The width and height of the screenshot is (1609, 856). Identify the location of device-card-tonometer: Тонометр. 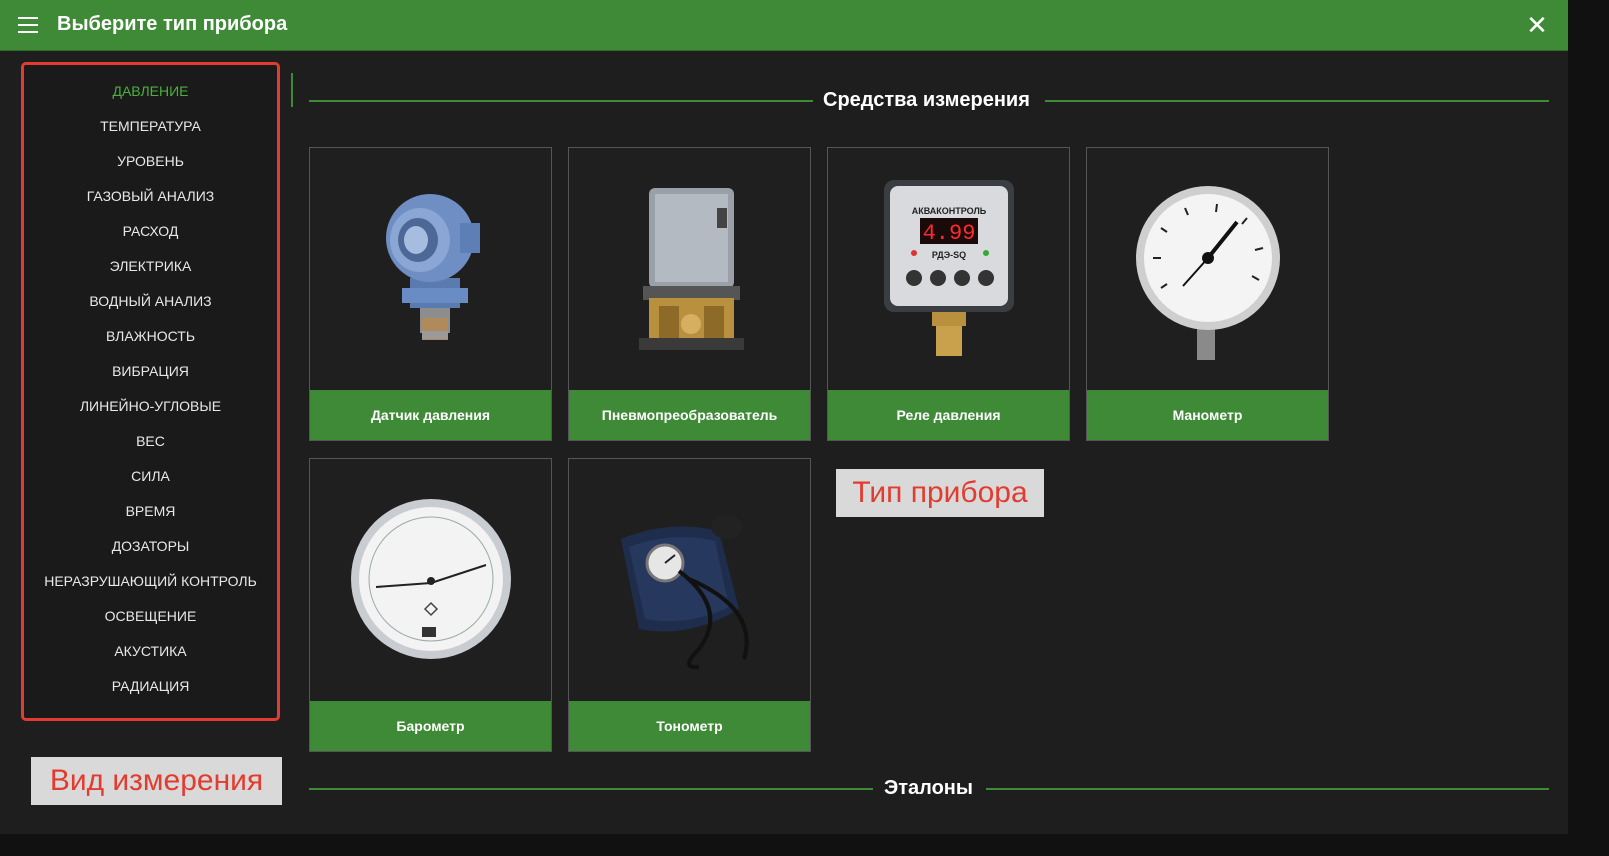
(689, 605).